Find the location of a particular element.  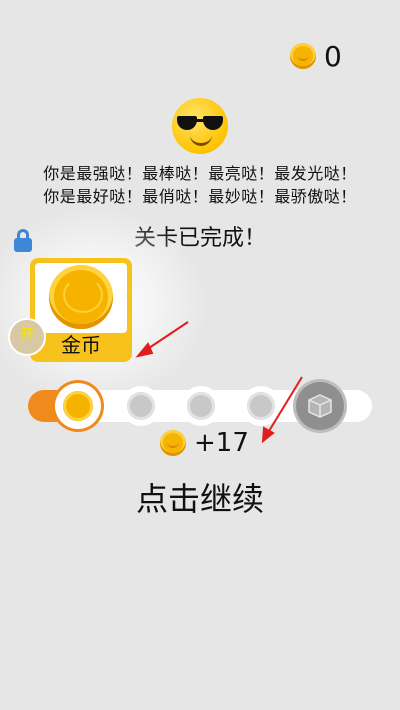

progress-node-coin-active is located at coordinates (78, 406).